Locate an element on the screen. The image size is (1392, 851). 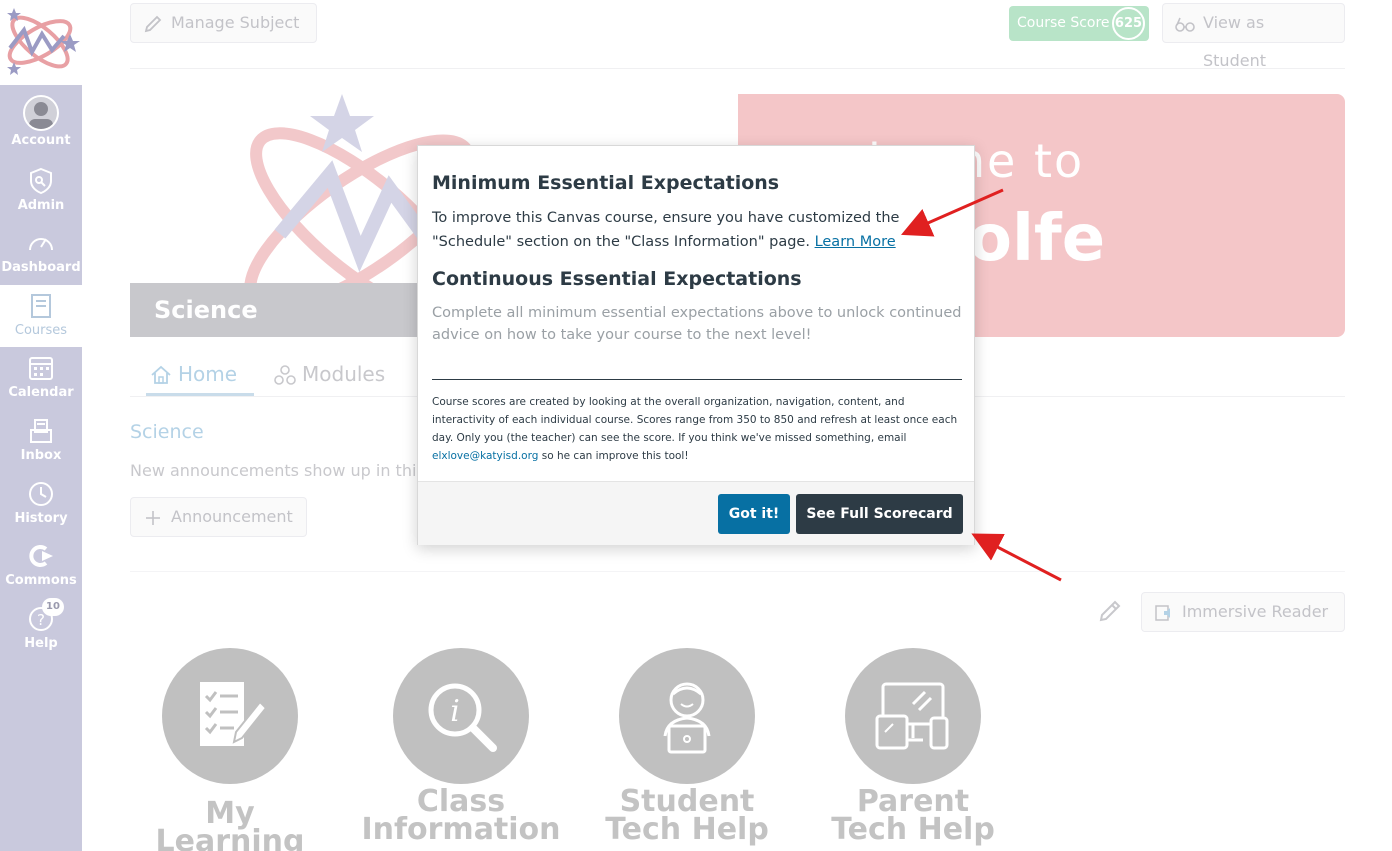
nav-label: Account is located at coordinates (41, 140).